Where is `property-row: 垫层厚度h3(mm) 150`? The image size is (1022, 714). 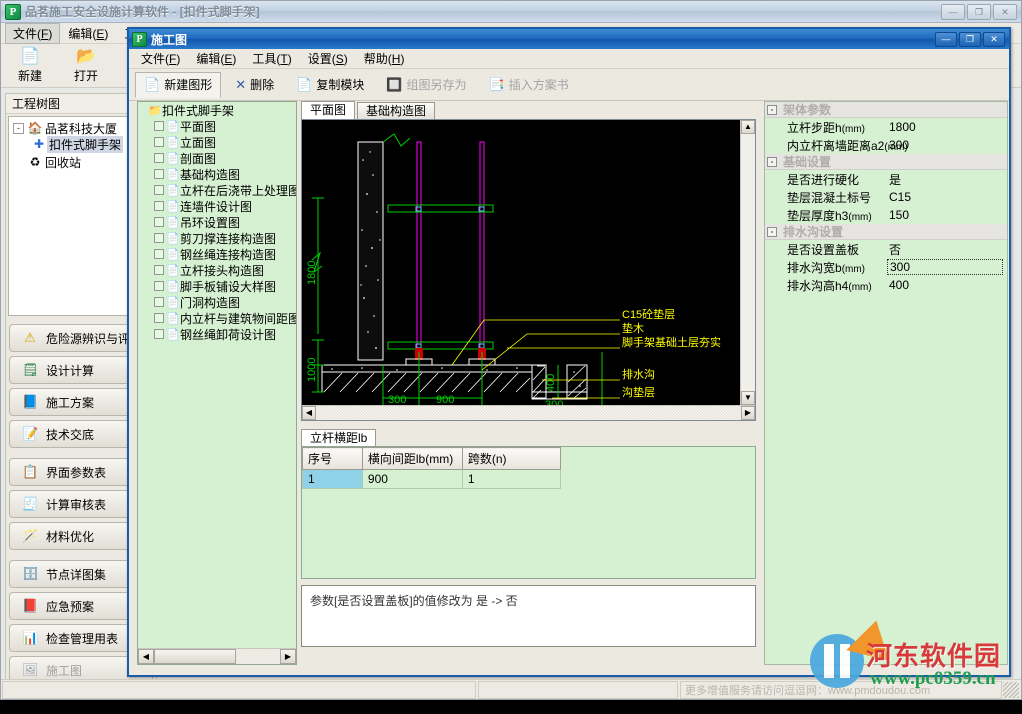 property-row: 垫层厚度h3(mm) 150 is located at coordinates (886, 215).